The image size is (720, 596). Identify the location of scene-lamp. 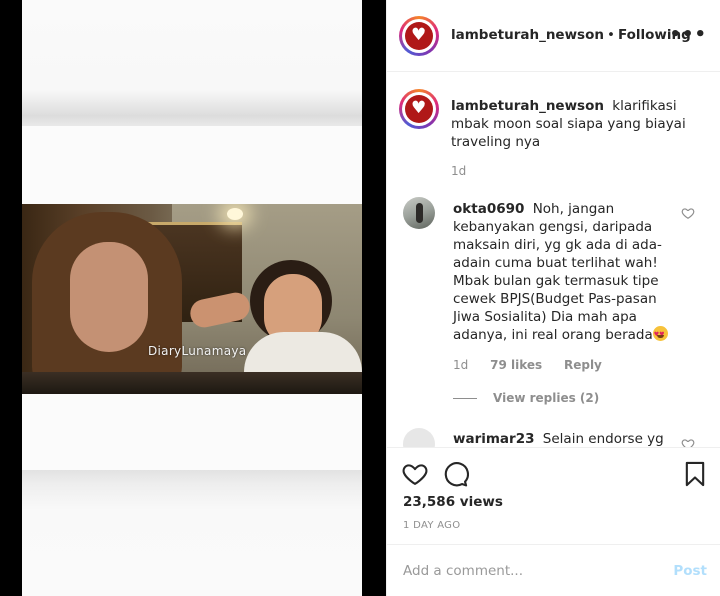
(235, 214).